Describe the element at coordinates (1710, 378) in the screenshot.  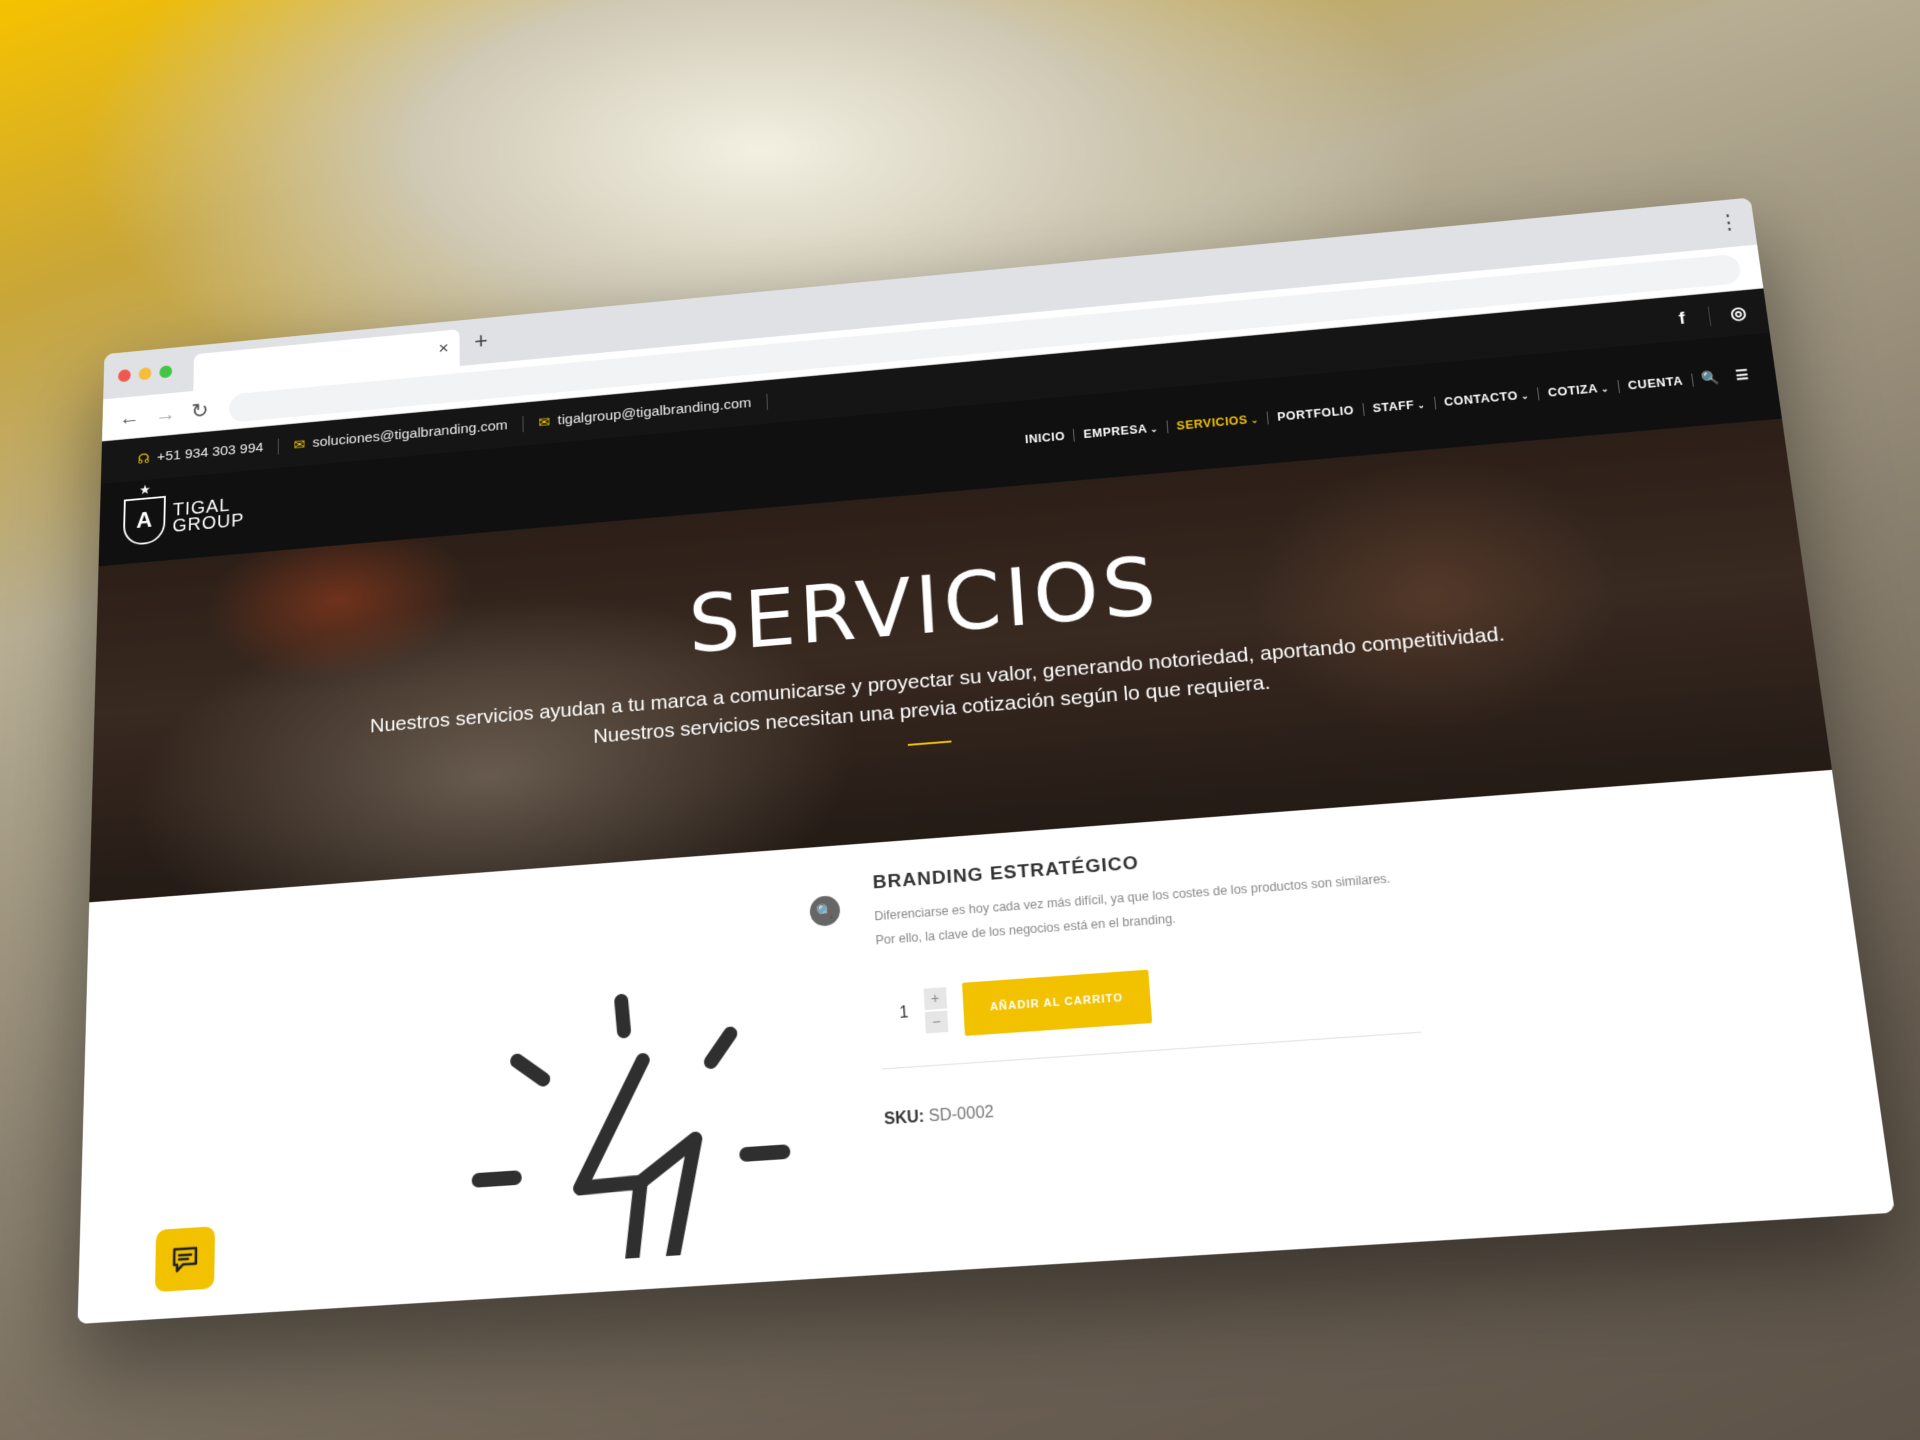
I see `search-icon: 🔍` at that location.